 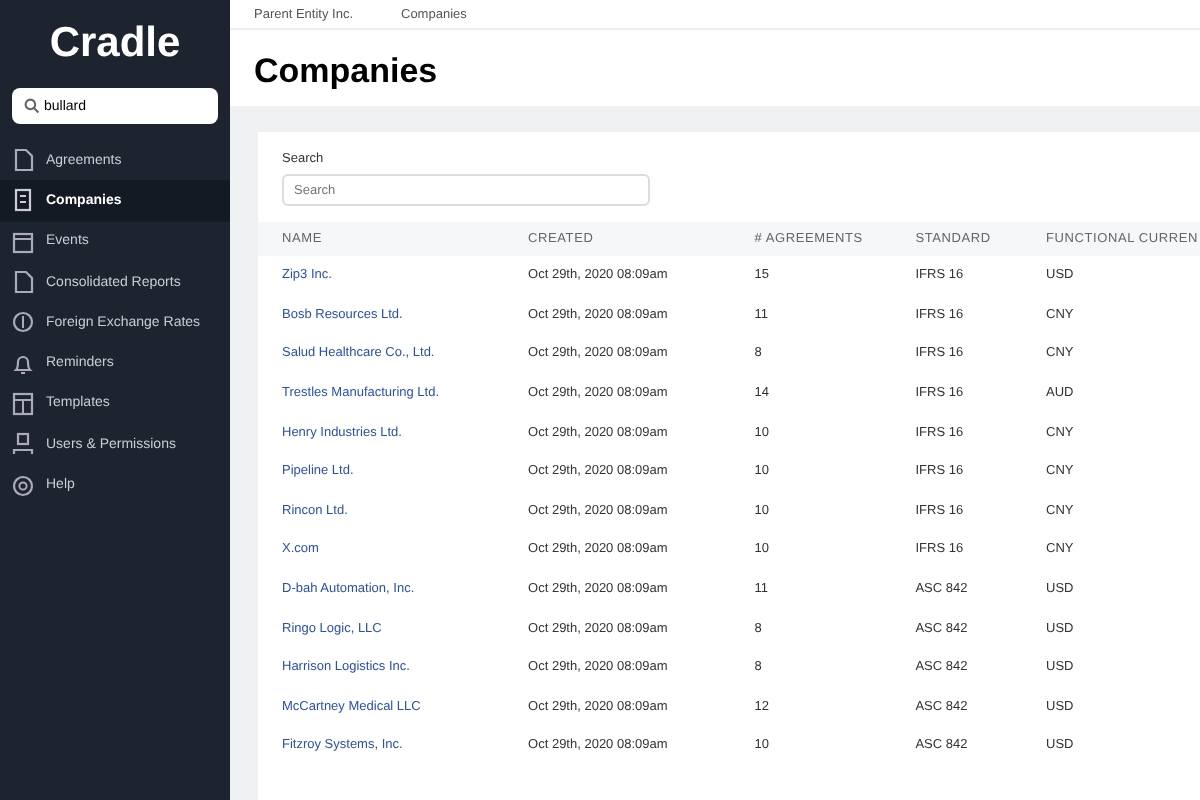 I want to click on template-icon, so click(x=23, y=403).